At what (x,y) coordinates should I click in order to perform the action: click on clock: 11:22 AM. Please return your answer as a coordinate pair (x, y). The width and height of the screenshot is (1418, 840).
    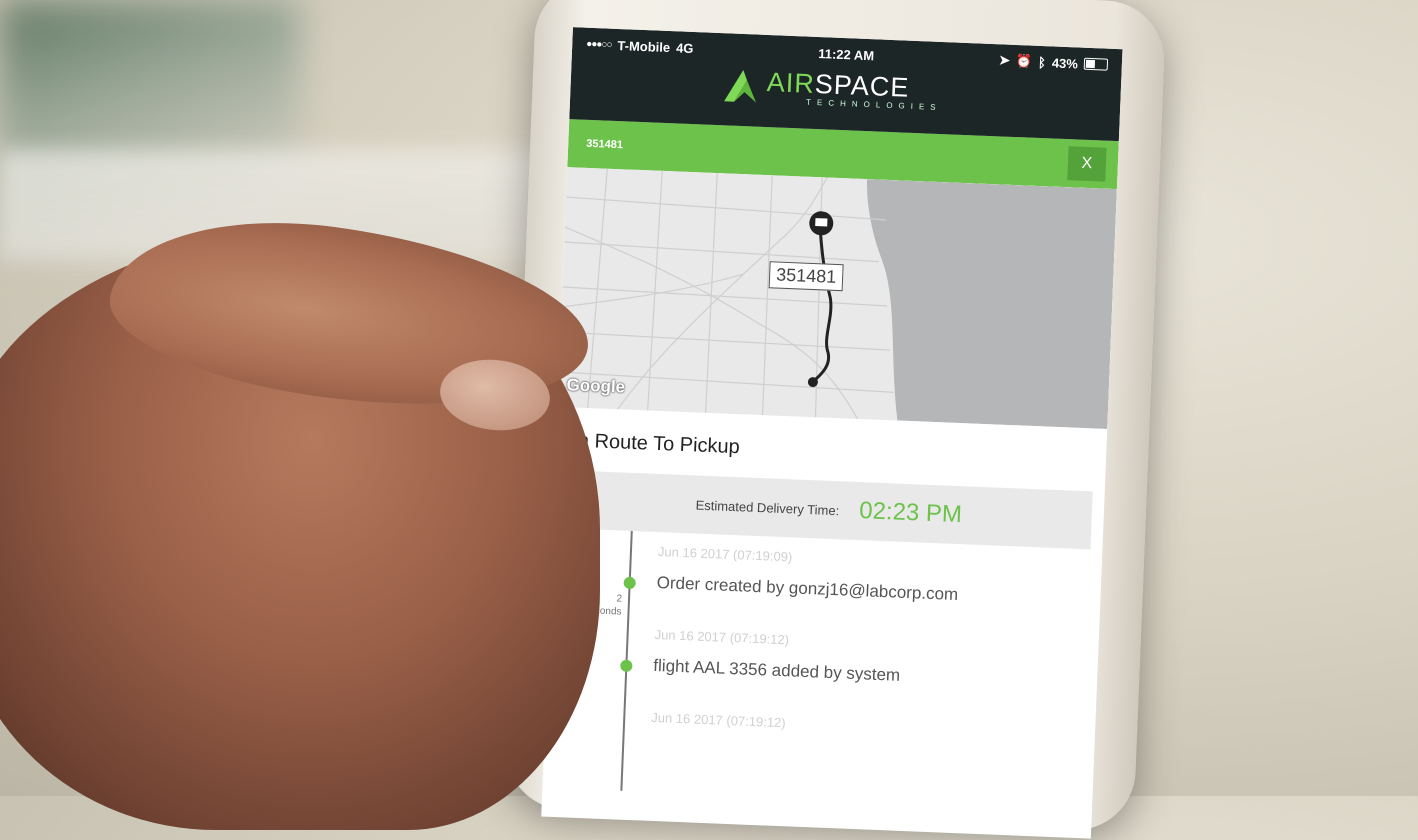
    Looking at the image, I should click on (846, 54).